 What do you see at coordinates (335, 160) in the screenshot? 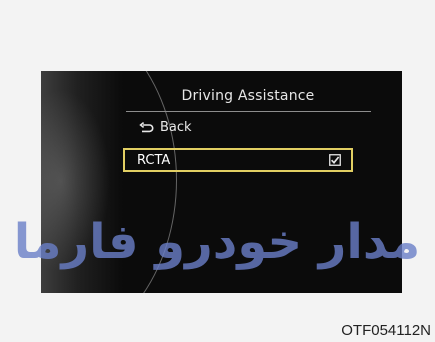
I see `checkbox-checked-icon` at bounding box center [335, 160].